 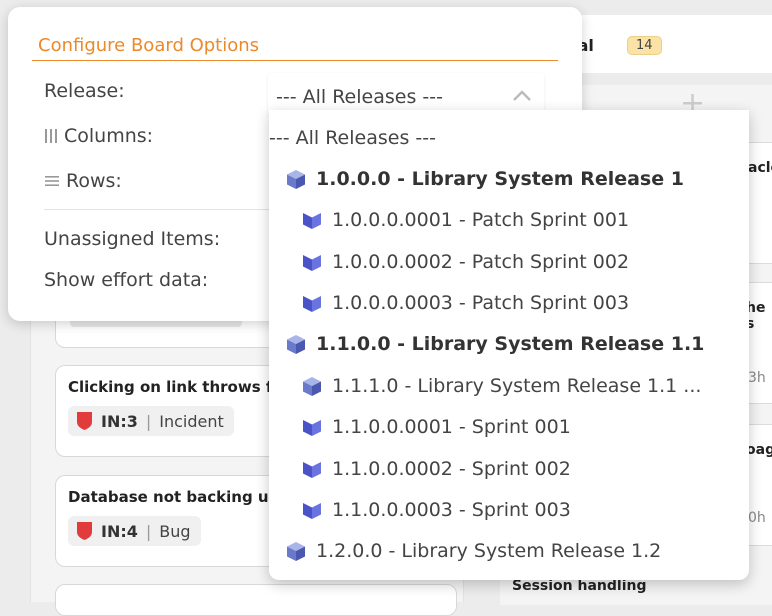 What do you see at coordinates (451, 510) in the screenshot?
I see `option-label: 1.1.0.0.0003 - Sprint 003` at bounding box center [451, 510].